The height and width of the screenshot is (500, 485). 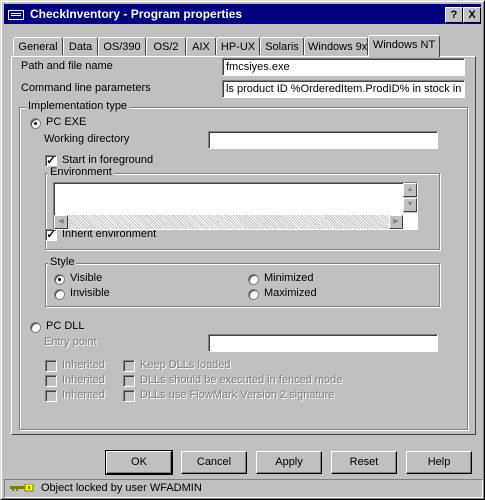 What do you see at coordinates (65, 326) in the screenshot?
I see `pc-dll-label: PC DLL` at bounding box center [65, 326].